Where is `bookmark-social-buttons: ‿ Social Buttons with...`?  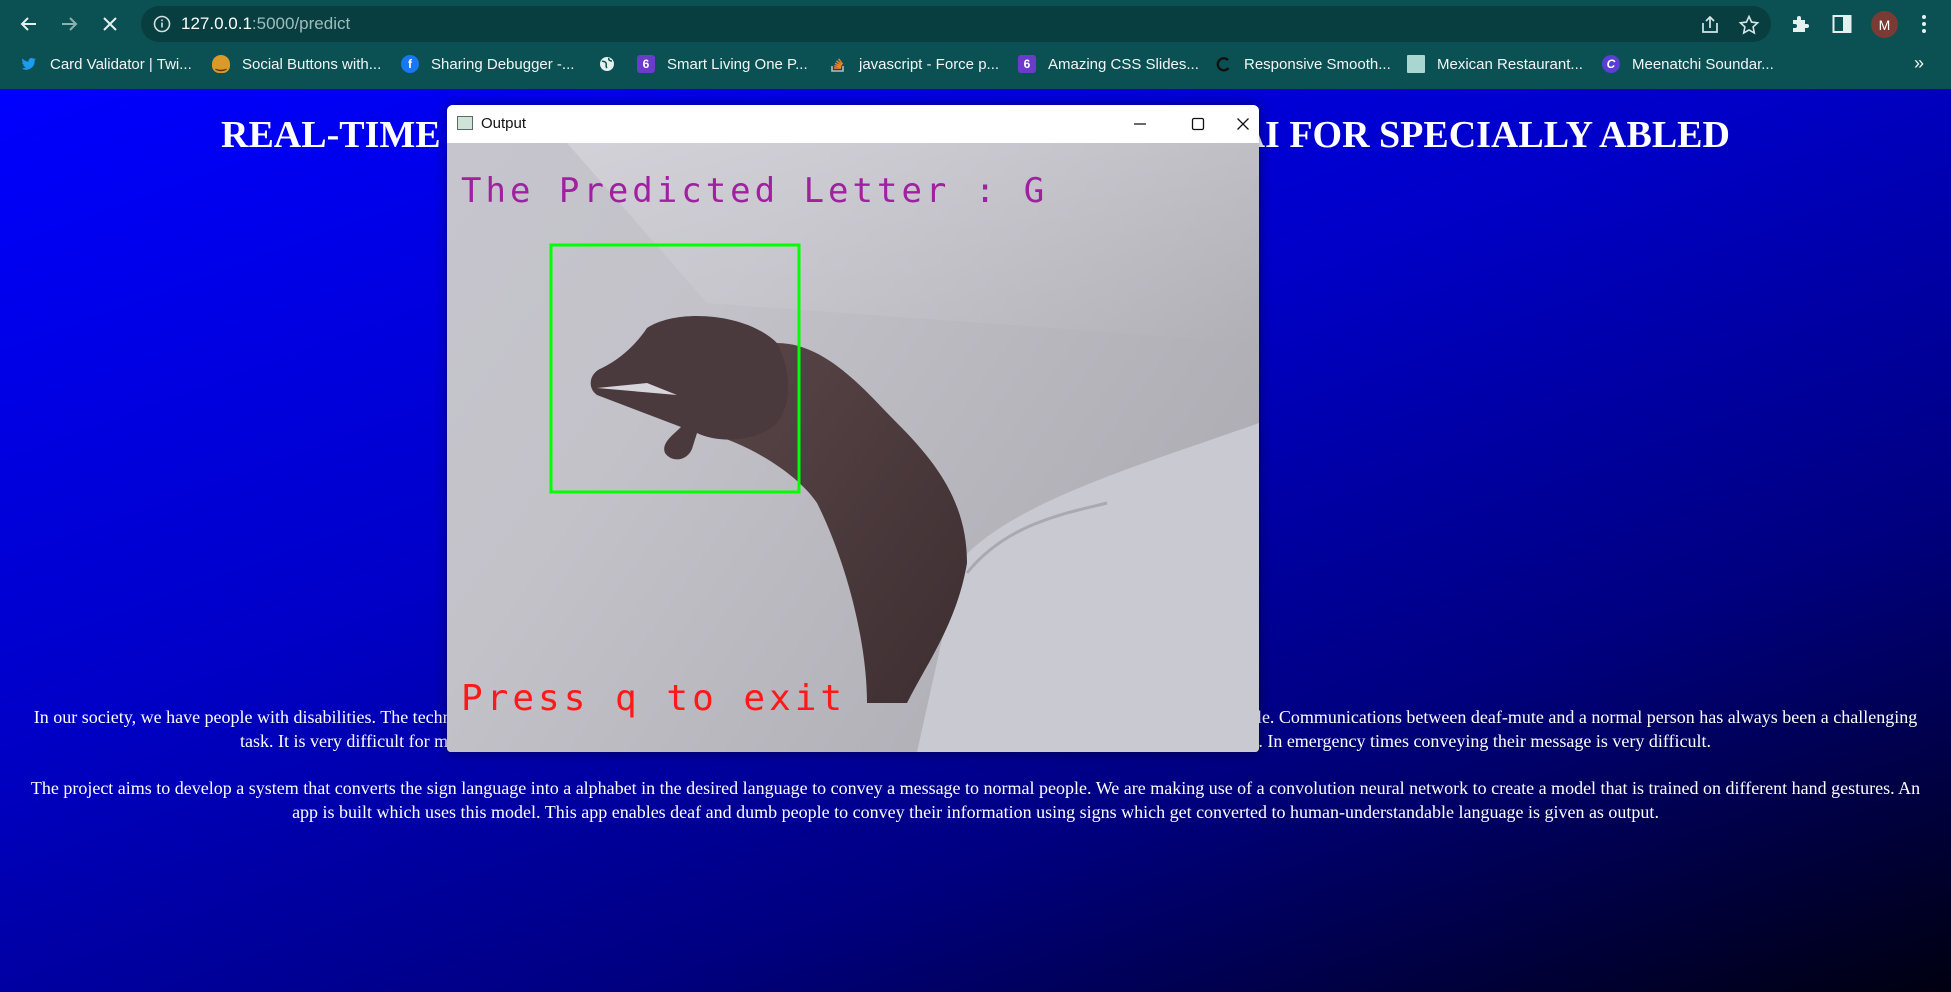
bookmark-social-buttons: ‿ Social Buttons with... is located at coordinates (296, 64).